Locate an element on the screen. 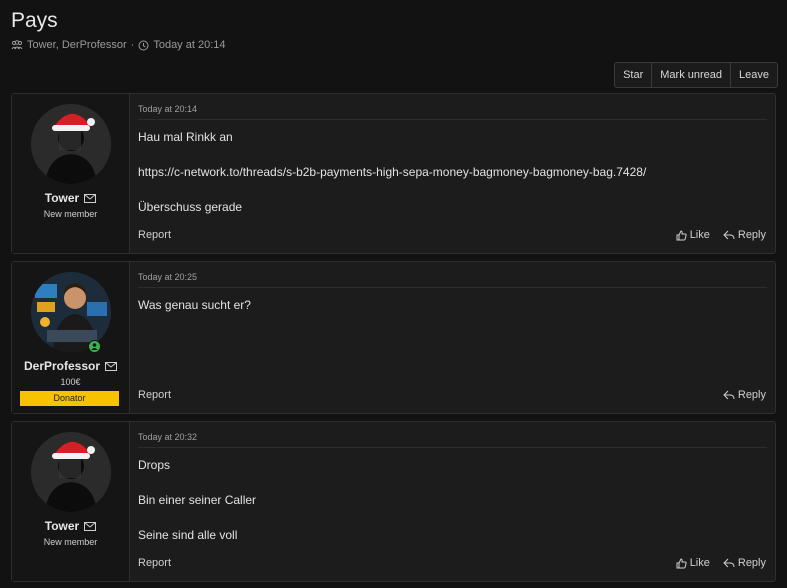 Image resolution: width=787 pixels, height=588 pixels. page-title: Pays is located at coordinates (34, 20).